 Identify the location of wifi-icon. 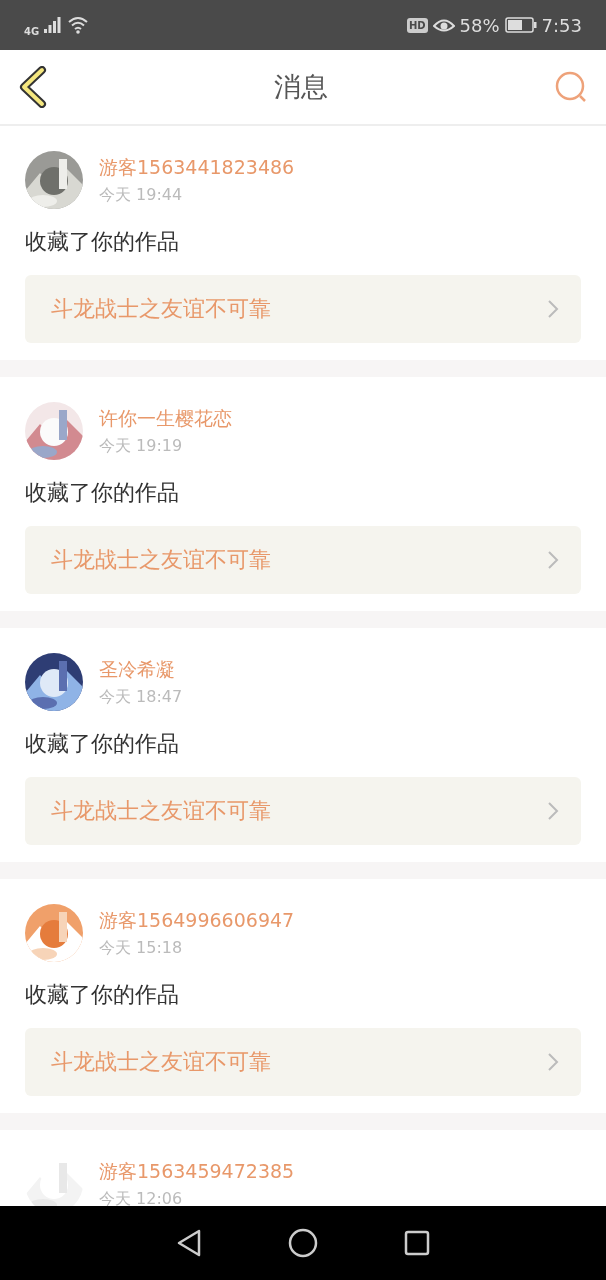
(78, 25).